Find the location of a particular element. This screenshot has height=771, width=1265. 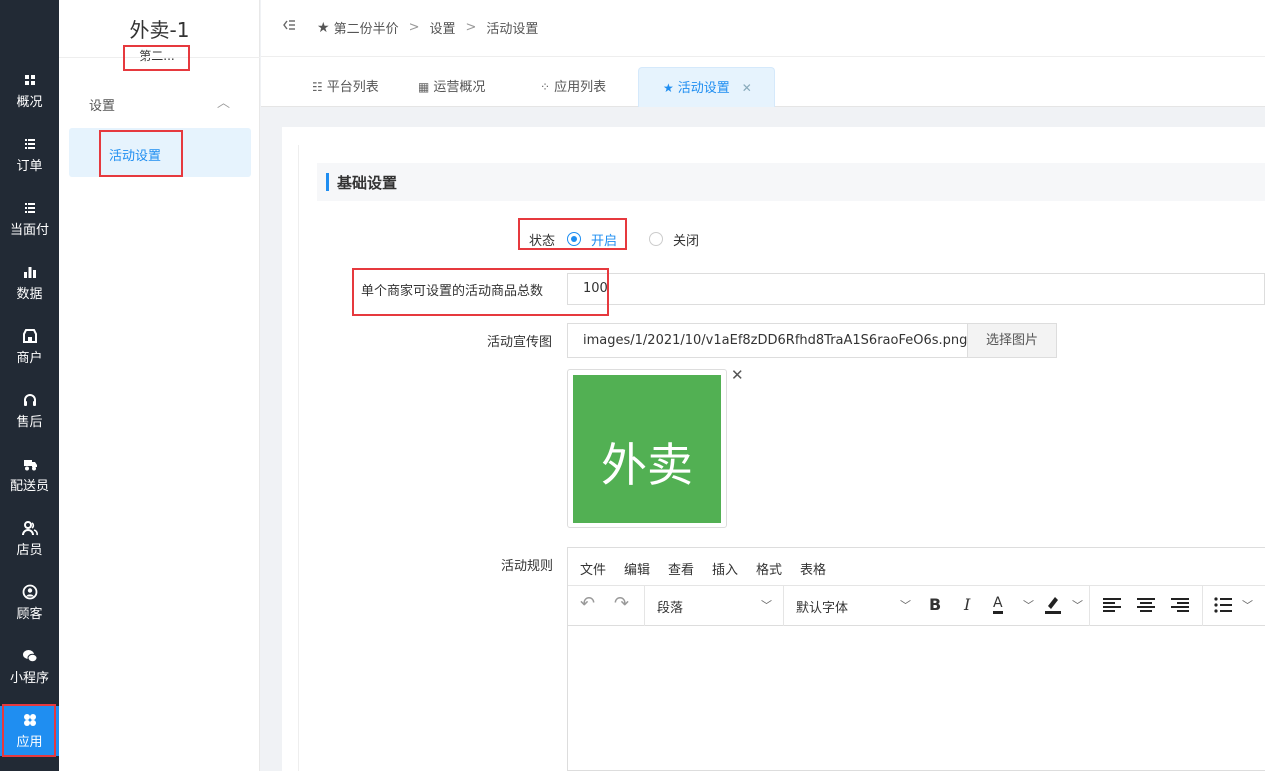

status-off-radio is located at coordinates (656, 239).